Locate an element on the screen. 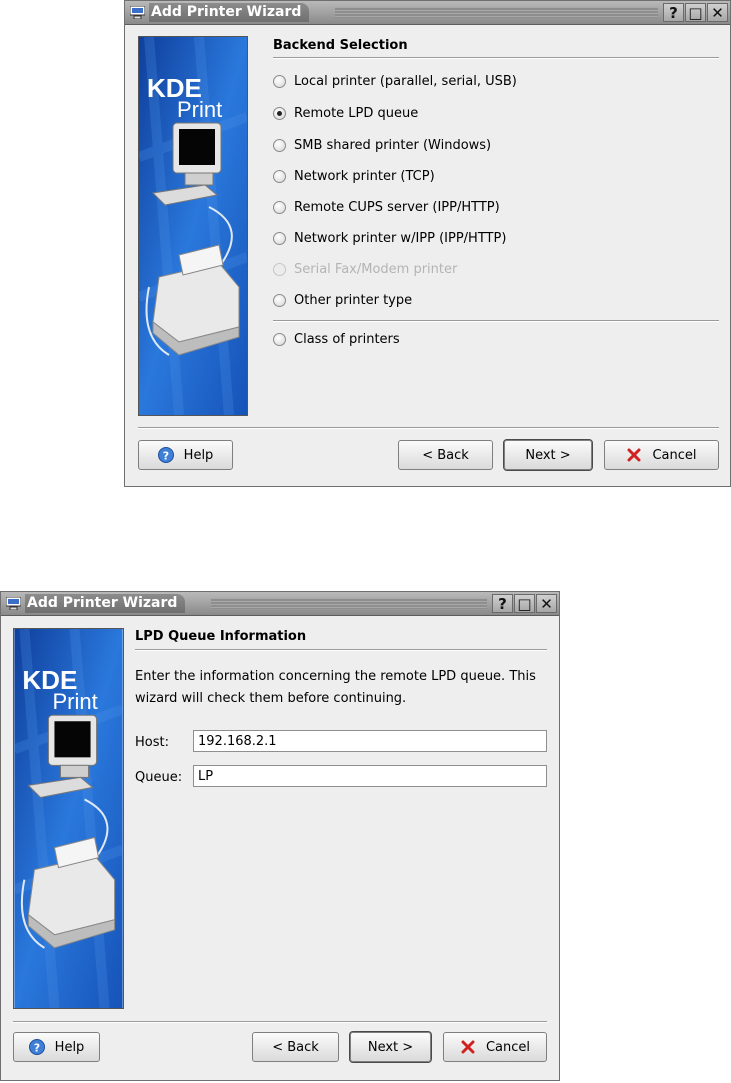 The image size is (731, 1083). option-remote-lpd-queue: Remote LPD queue is located at coordinates (345, 113).